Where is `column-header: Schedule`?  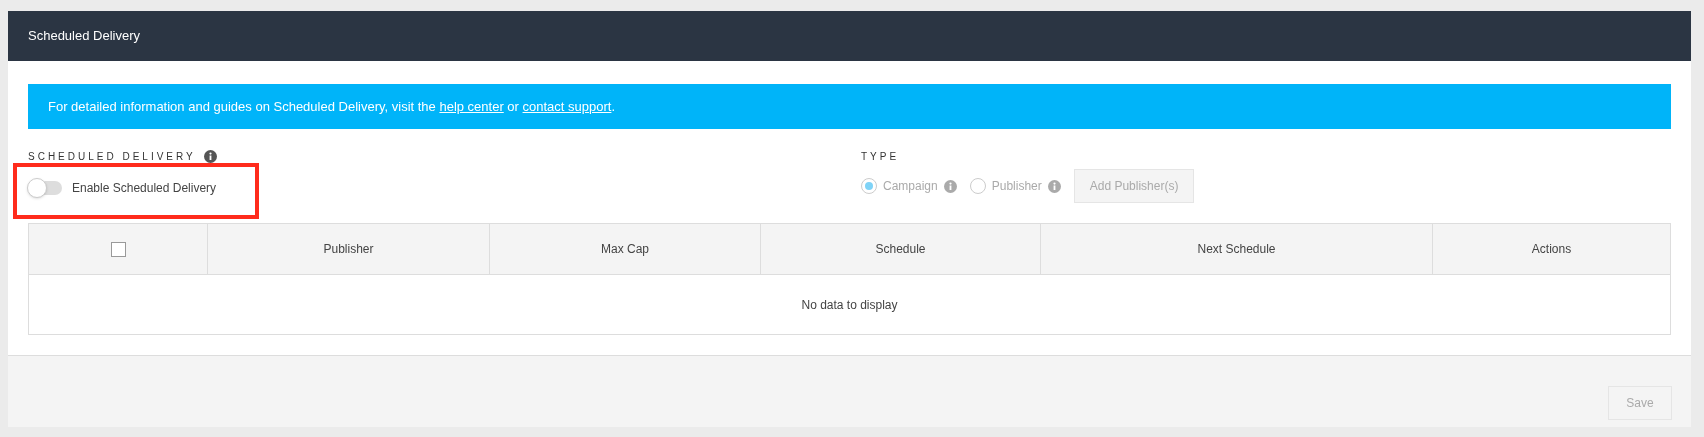 column-header: Schedule is located at coordinates (900, 249).